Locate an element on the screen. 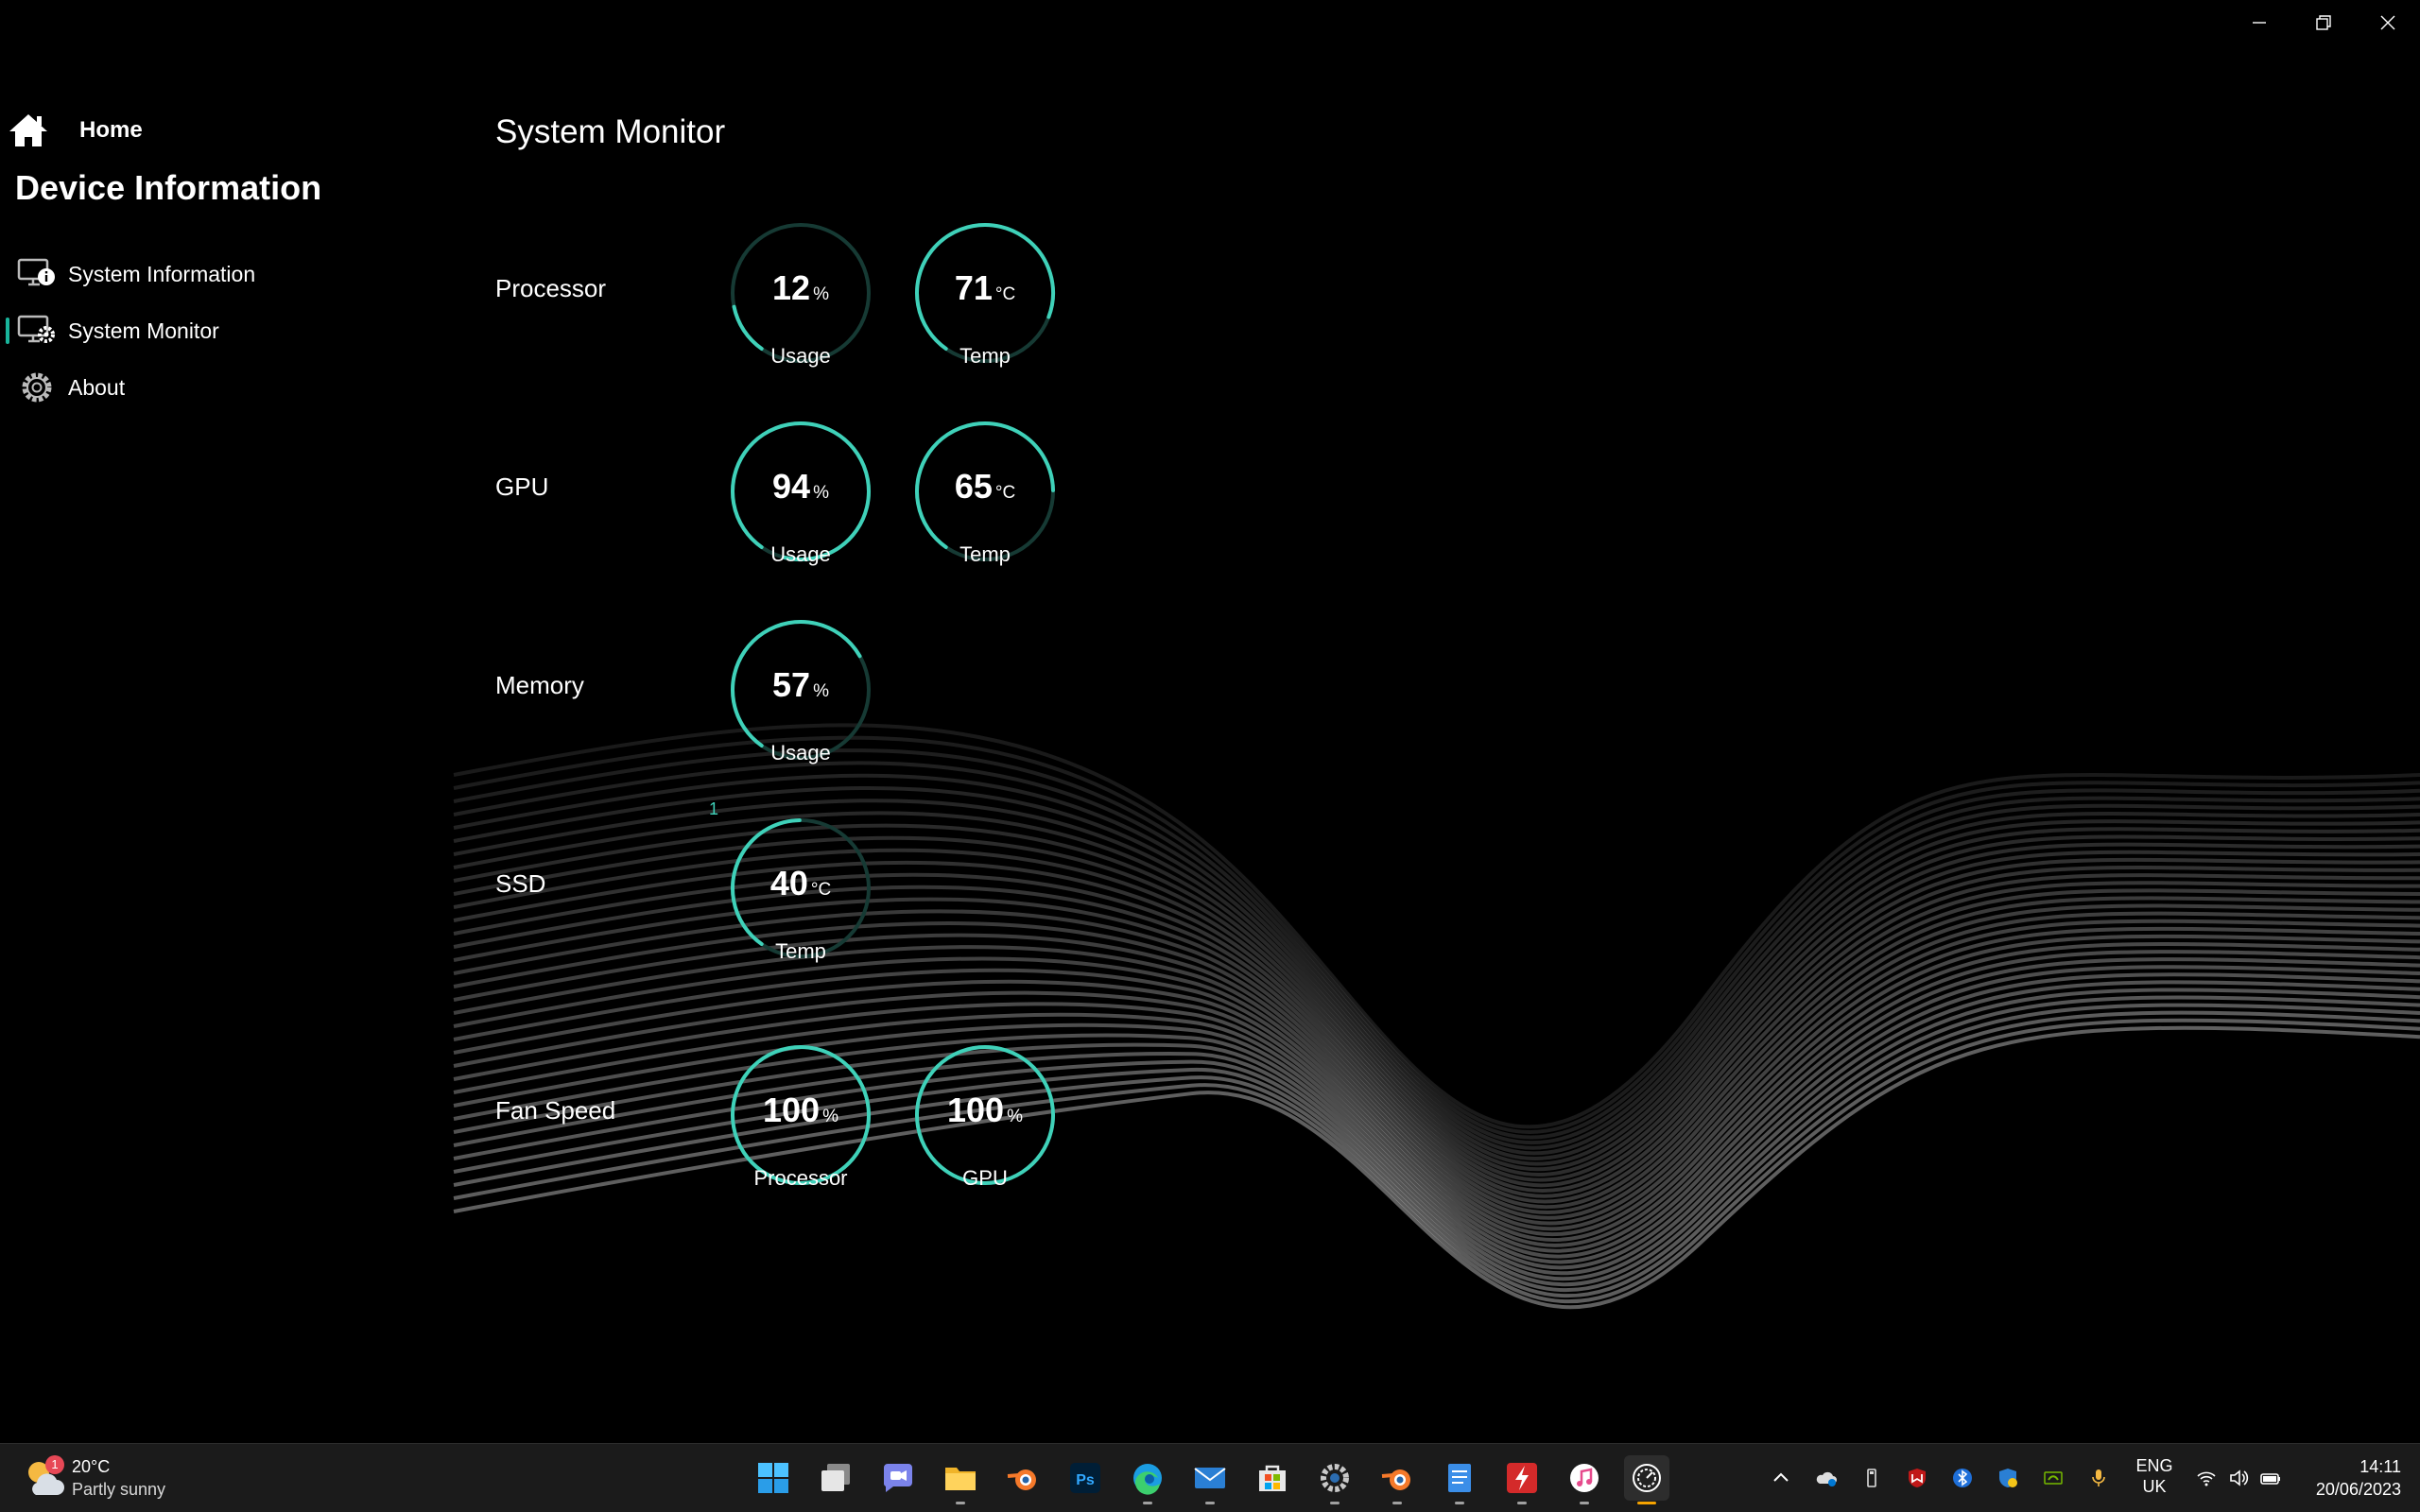 This screenshot has height=1512, width=2420. tray-usb is located at coordinates (1872, 1478).